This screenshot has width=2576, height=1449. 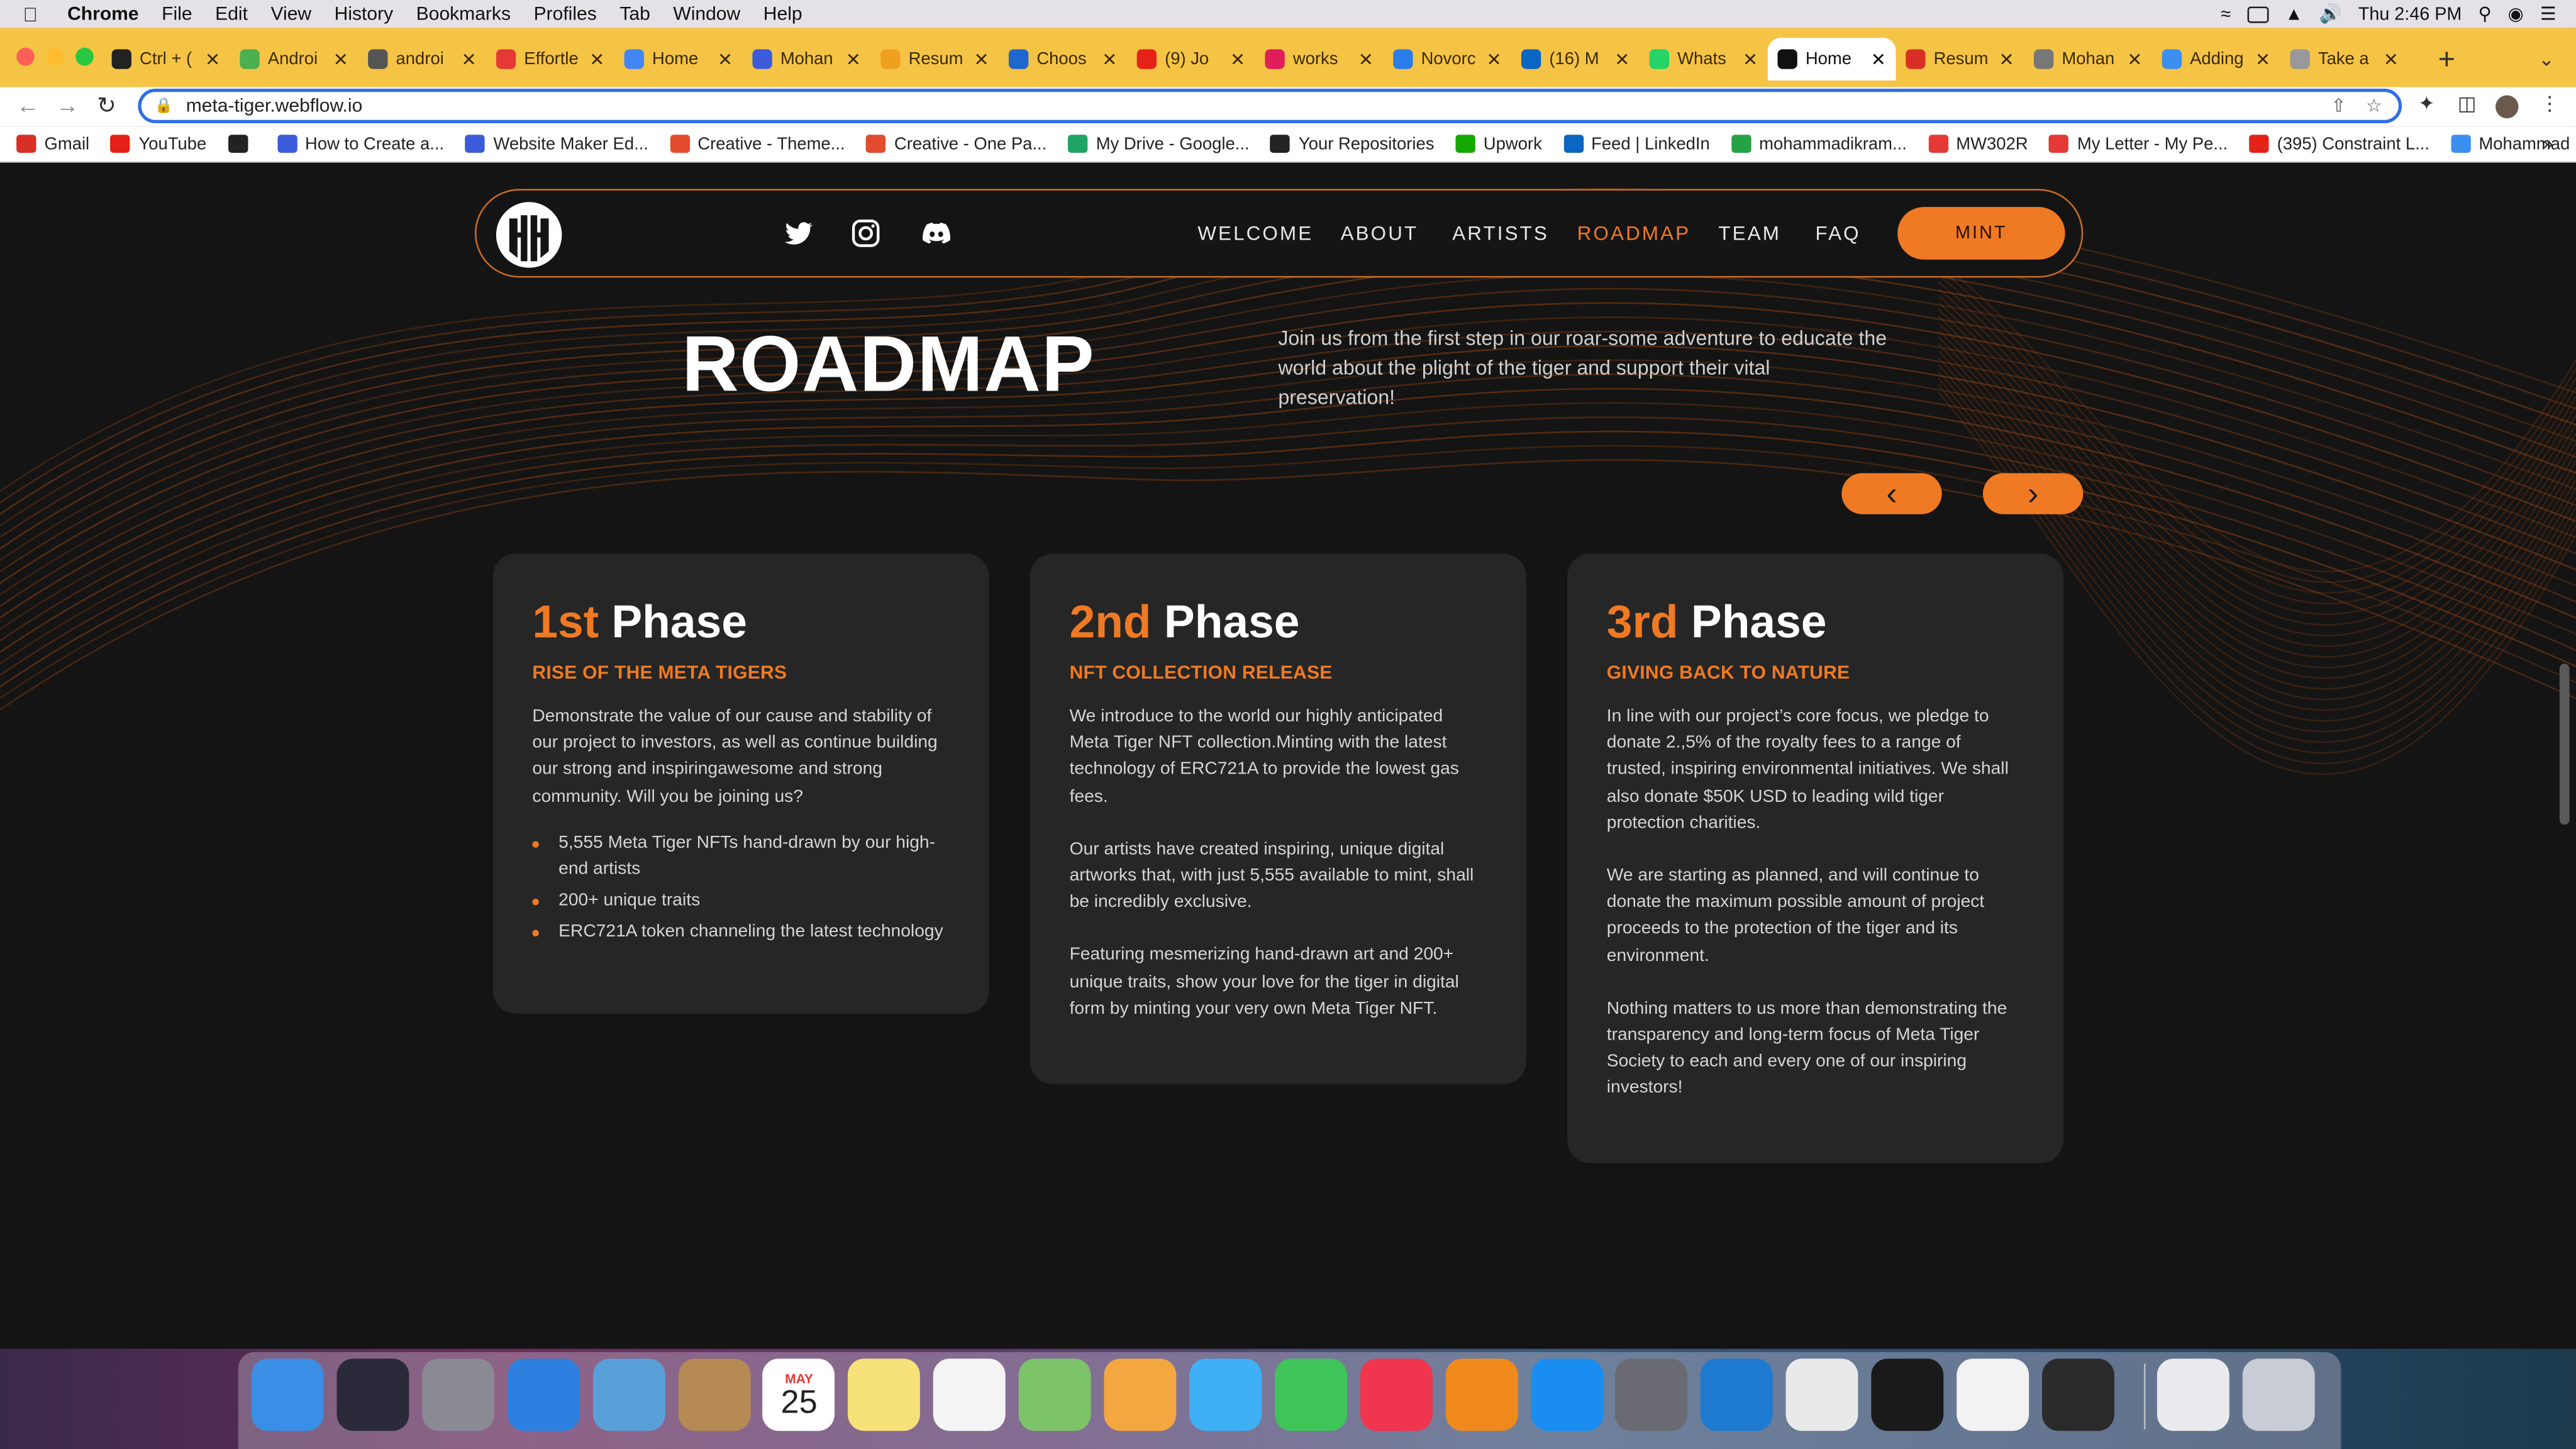 I want to click on carousel-prev-button: ‹, so click(x=1891, y=493).